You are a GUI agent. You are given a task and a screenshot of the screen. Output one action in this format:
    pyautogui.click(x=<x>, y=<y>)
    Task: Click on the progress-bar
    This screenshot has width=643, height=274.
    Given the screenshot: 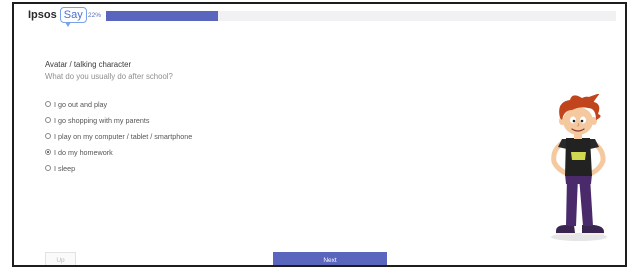 What is the action you would take?
    pyautogui.click(x=361, y=16)
    